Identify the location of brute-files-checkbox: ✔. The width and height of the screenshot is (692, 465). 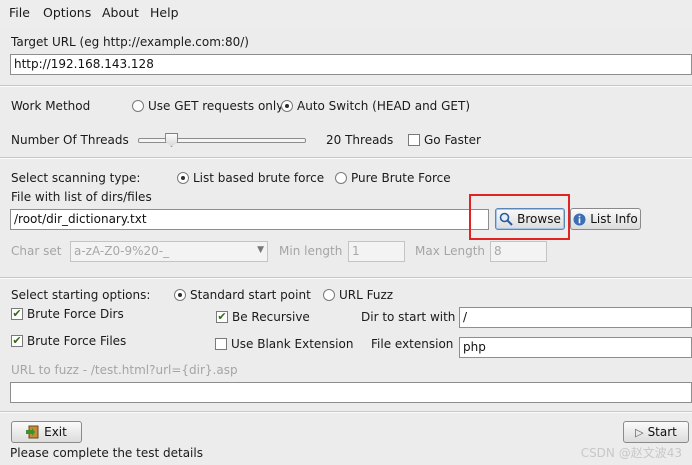
(17, 341).